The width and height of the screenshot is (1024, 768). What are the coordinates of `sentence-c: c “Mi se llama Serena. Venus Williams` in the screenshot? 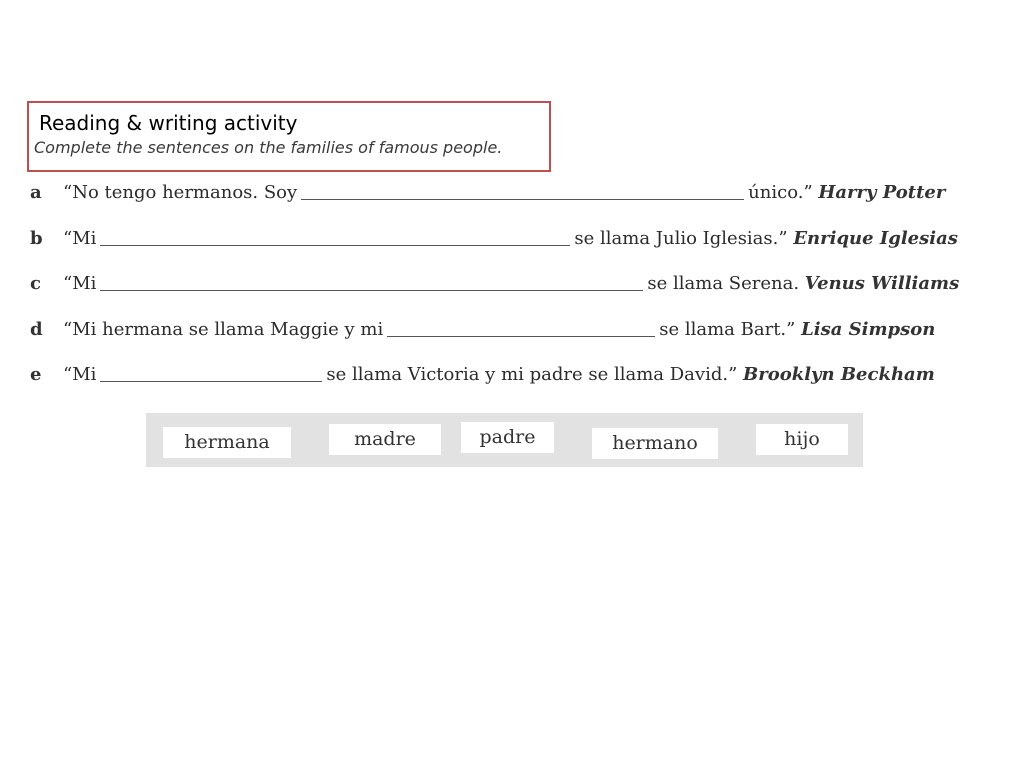 It's located at (505, 292).